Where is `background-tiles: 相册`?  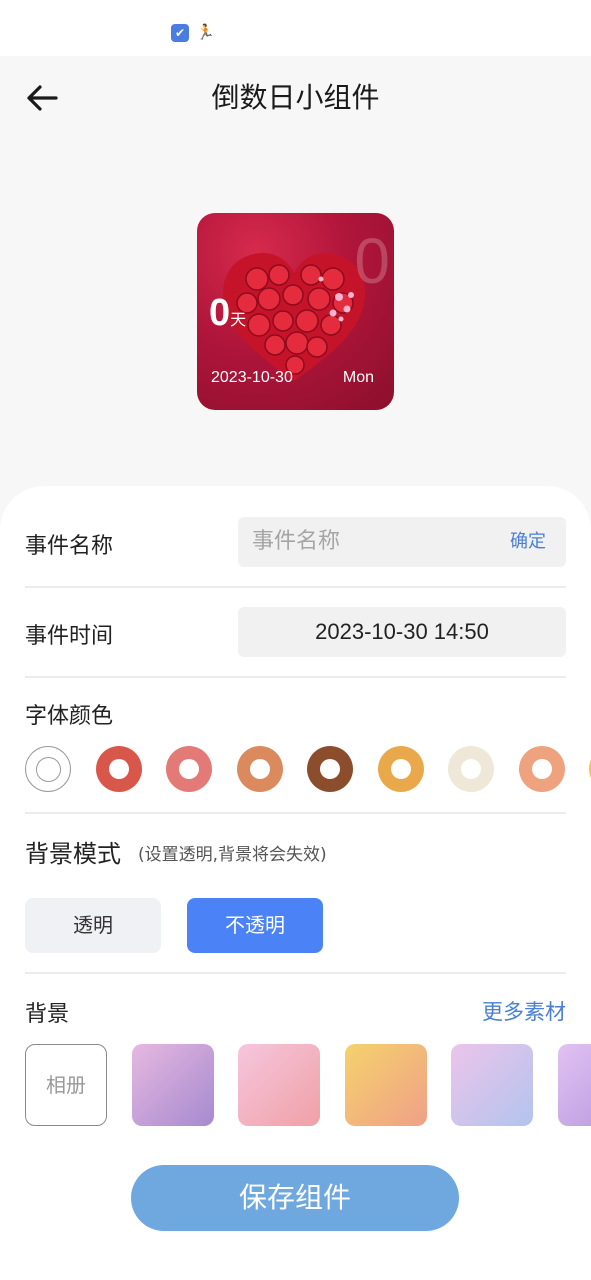
background-tiles: 相册 is located at coordinates (308, 1085).